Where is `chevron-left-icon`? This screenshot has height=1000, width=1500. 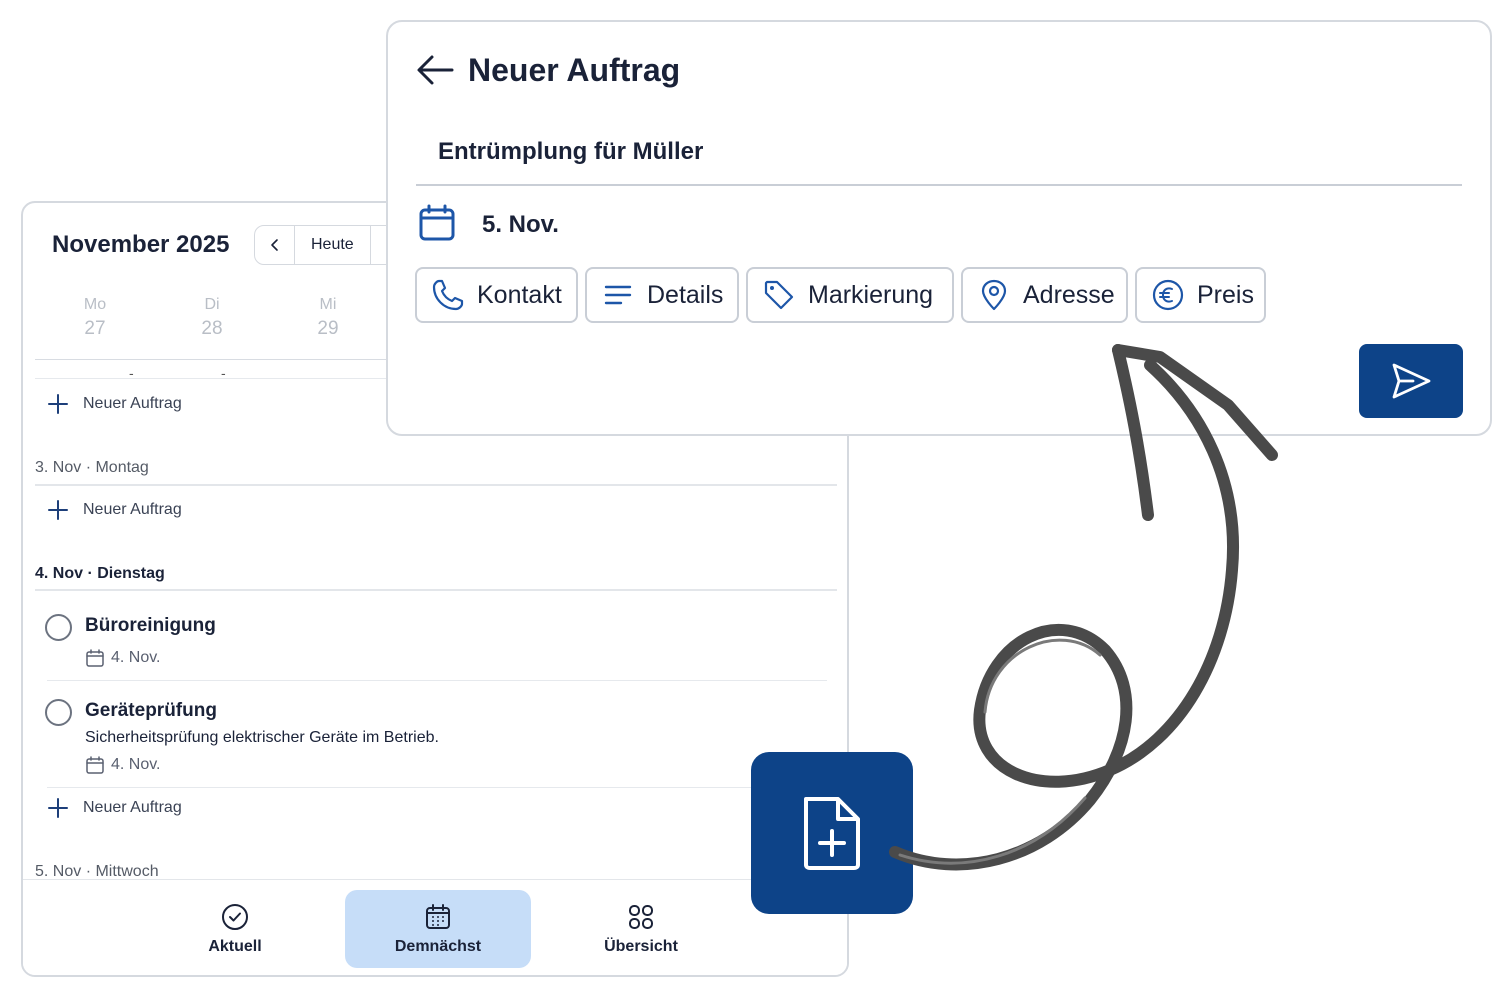
chevron-left-icon is located at coordinates (274, 245).